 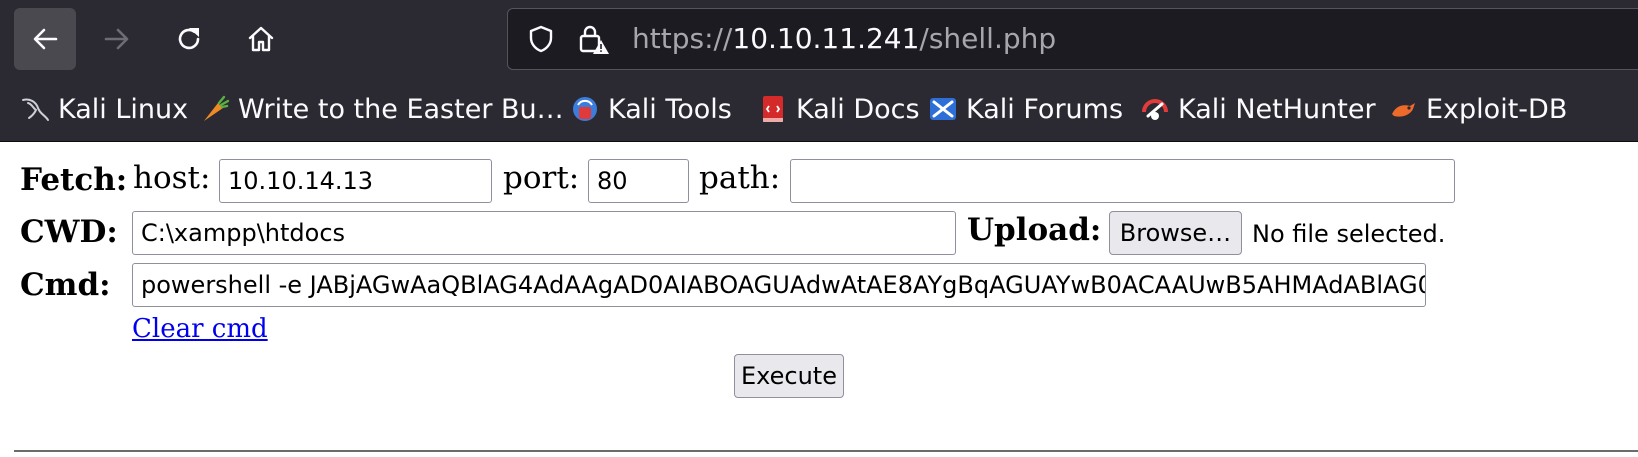 I want to click on cwd-input: C:\xampp\htdocs, so click(x=544, y=233).